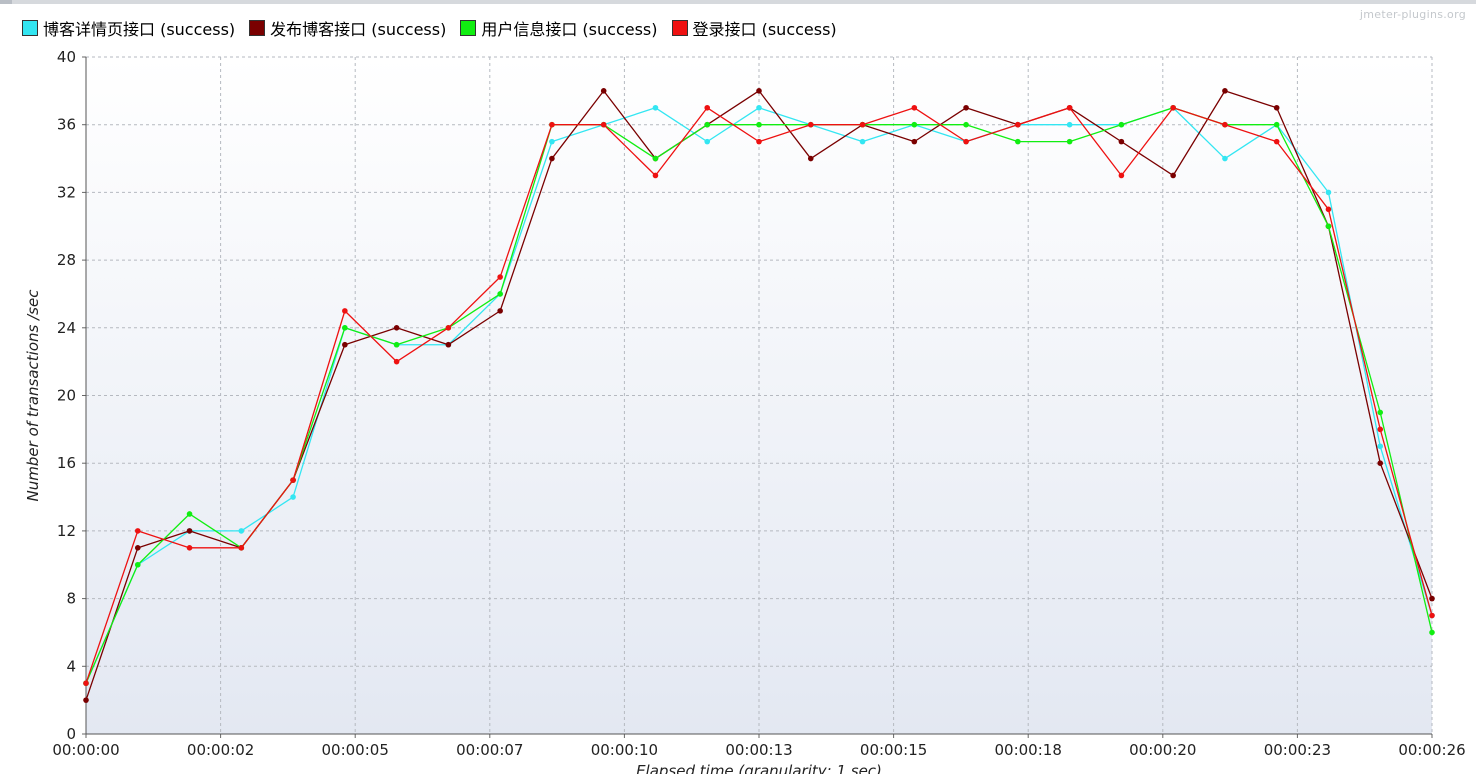 Image resolution: width=1476 pixels, height=774 pixels. Describe the element at coordinates (71, 599) in the screenshot. I see `y-tick-label: 8` at that location.